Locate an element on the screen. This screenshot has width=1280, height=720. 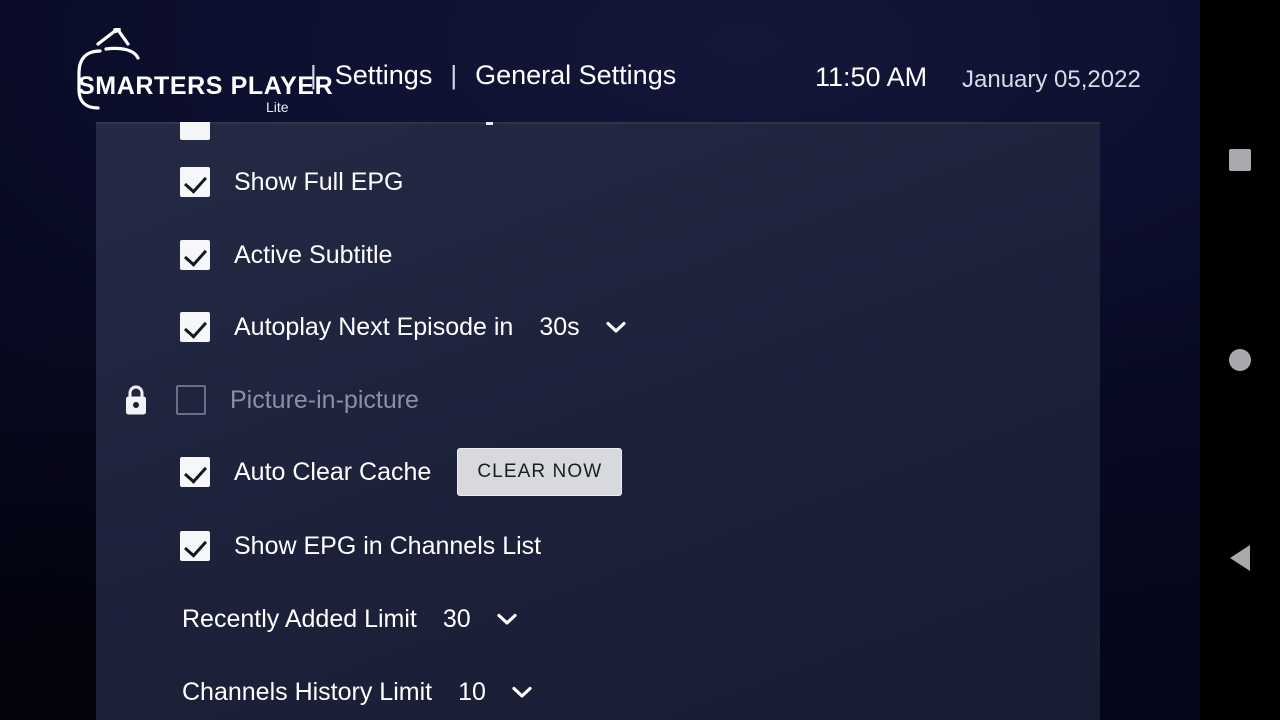
setting-row-auto-clear-cache: Auto Clear Cache CLEAR NOW is located at coordinates (401, 472).